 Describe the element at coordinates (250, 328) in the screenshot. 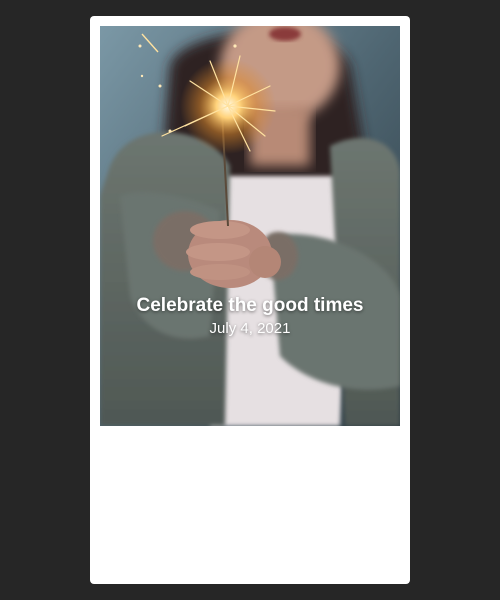

I see `card-date: July 4, 2021` at that location.